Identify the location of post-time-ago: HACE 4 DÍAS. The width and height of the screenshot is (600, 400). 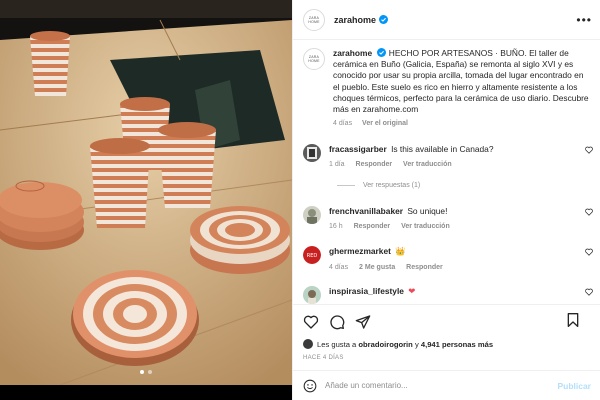
(447, 358).